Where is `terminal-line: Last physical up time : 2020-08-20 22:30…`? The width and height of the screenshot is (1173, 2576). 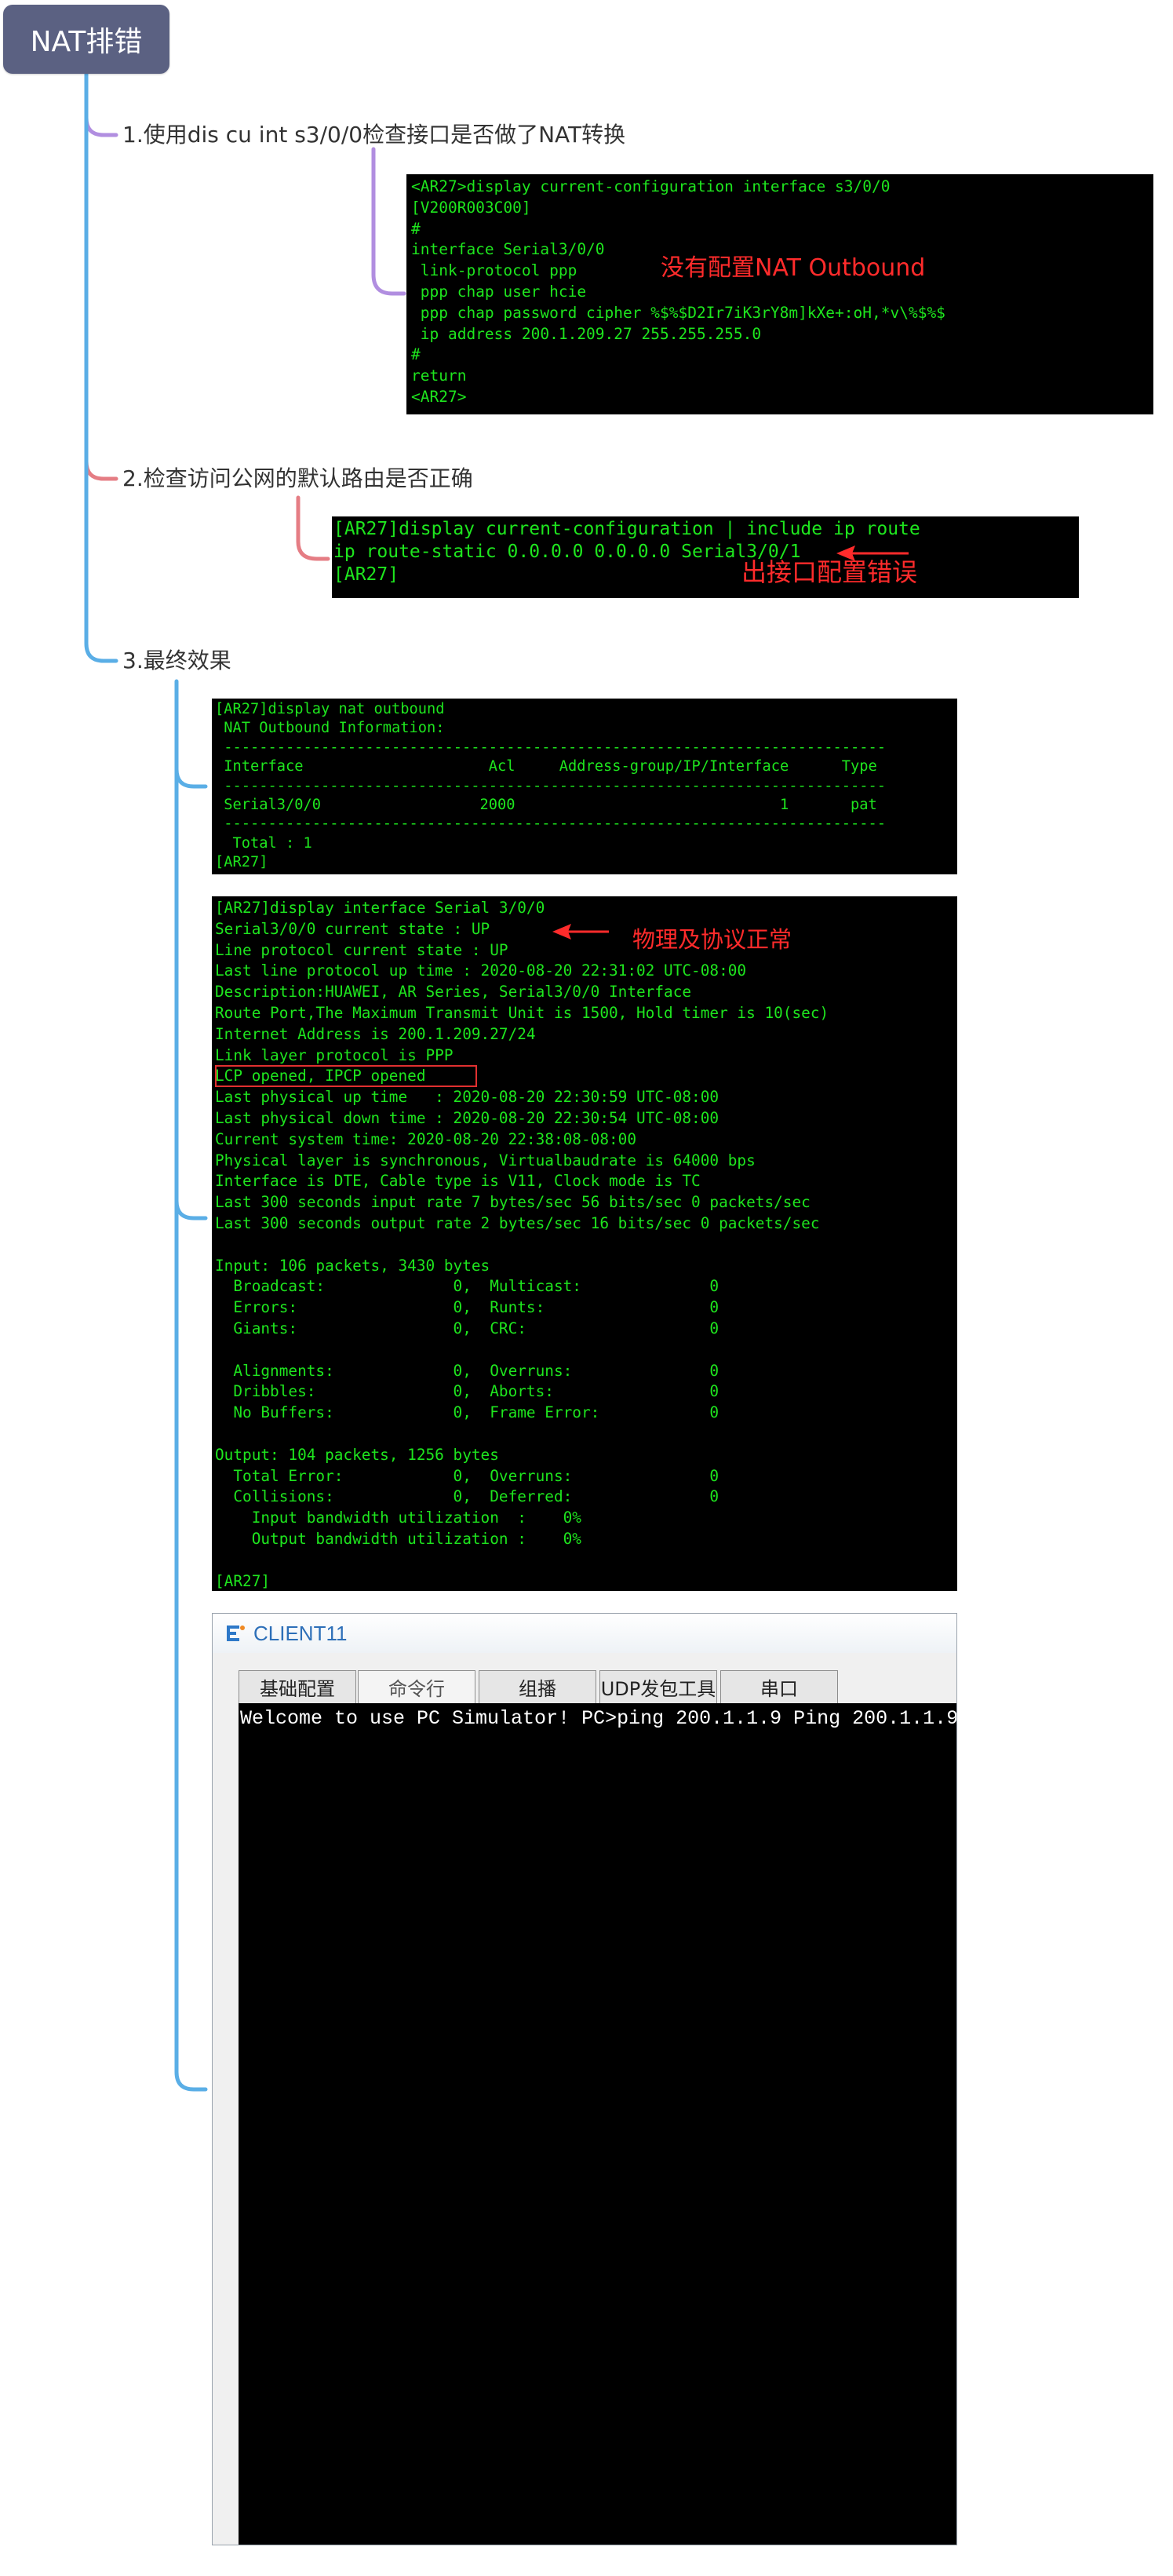
terminal-line: Last physical up time : 2020-08-20 22:30… is located at coordinates (467, 1097).